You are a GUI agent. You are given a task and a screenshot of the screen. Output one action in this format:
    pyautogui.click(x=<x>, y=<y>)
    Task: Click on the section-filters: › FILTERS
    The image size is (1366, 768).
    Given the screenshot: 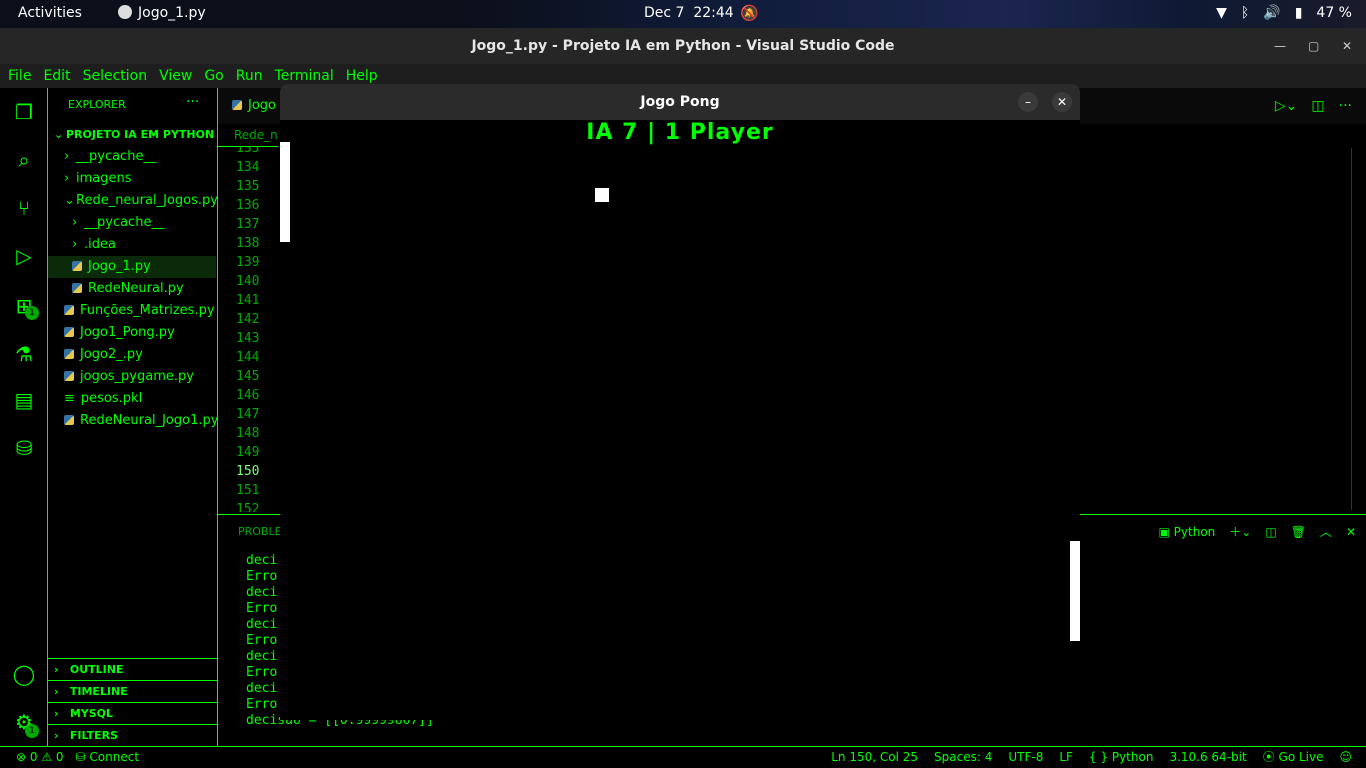 What is the action you would take?
    pyautogui.click(x=132, y=735)
    